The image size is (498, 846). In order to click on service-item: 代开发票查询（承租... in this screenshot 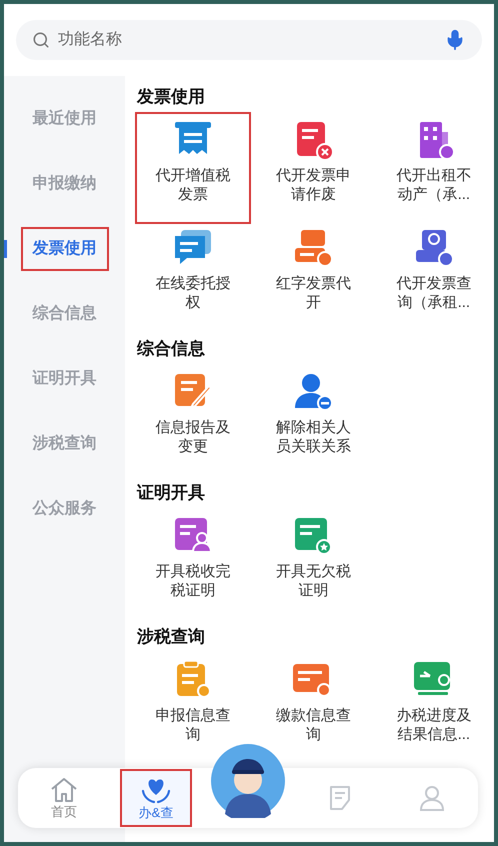, I will do `click(434, 276)`.